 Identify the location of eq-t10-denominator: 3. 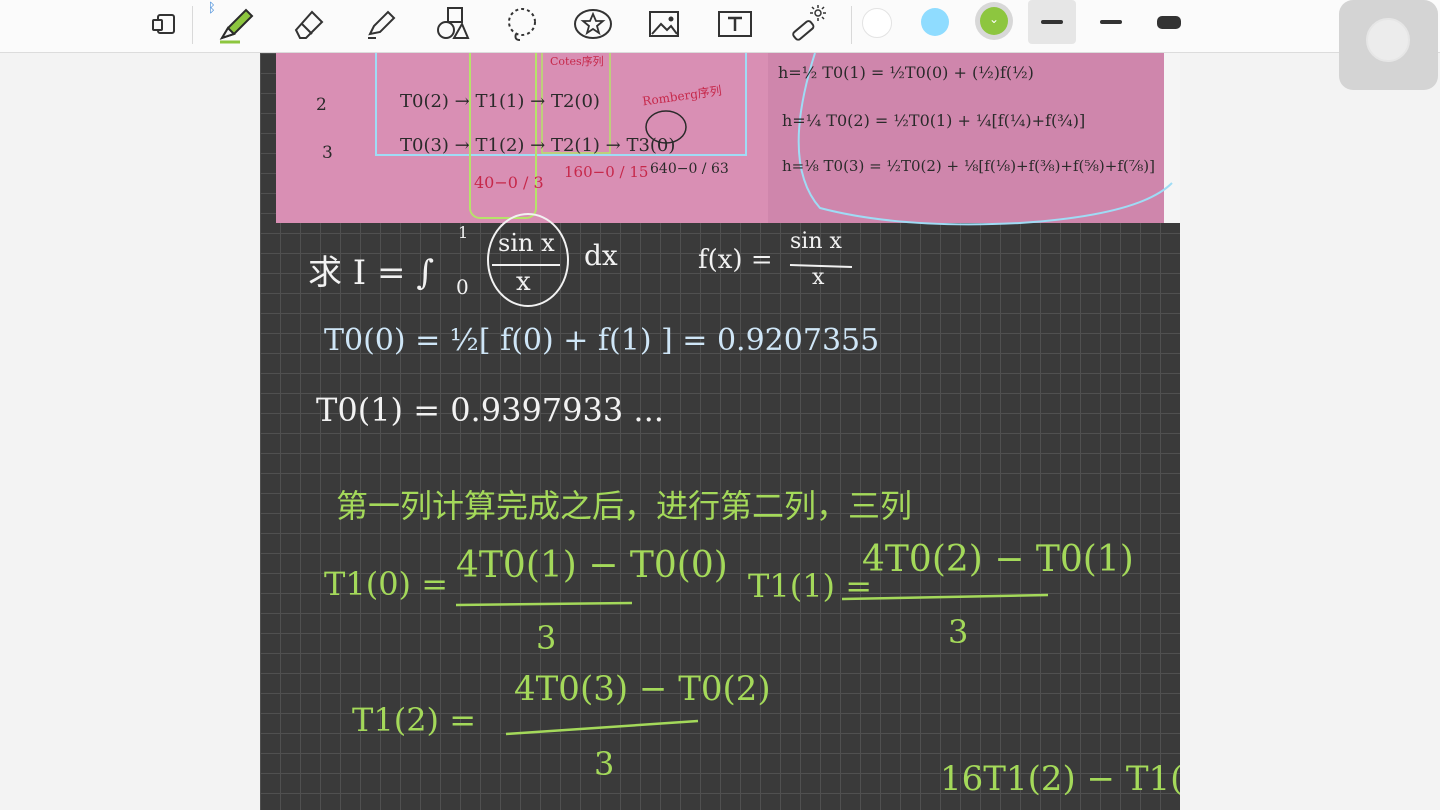
(546, 638).